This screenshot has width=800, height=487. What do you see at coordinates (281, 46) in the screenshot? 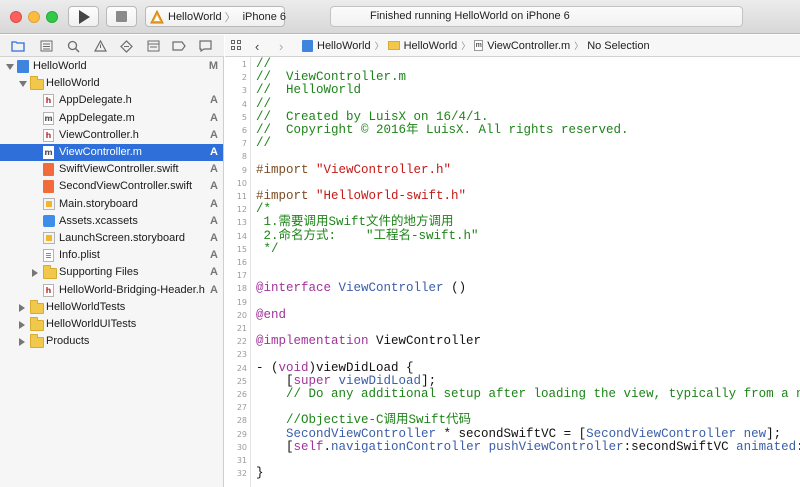
I see `forward-chevron-icon: ›` at bounding box center [281, 46].